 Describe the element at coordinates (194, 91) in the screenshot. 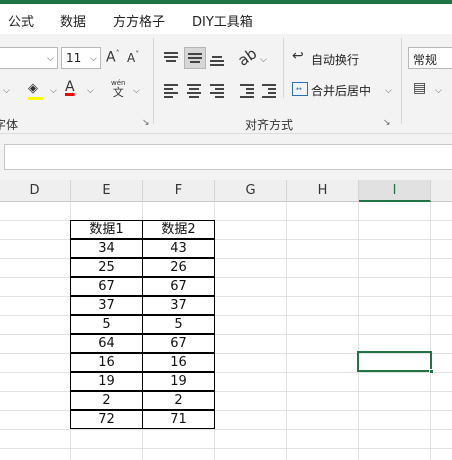

I see `align-center-icon` at that location.